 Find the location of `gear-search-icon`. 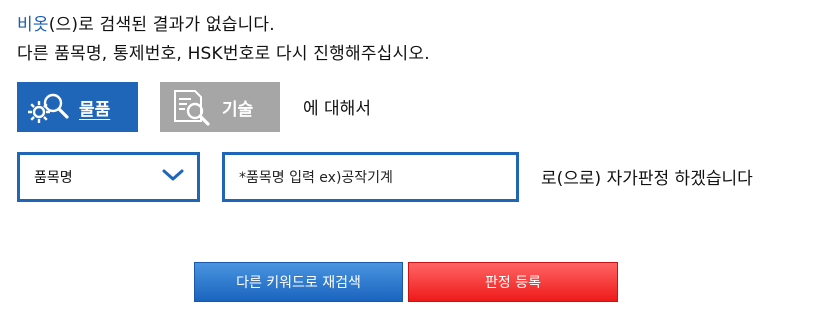

gear-search-icon is located at coordinates (48, 107).